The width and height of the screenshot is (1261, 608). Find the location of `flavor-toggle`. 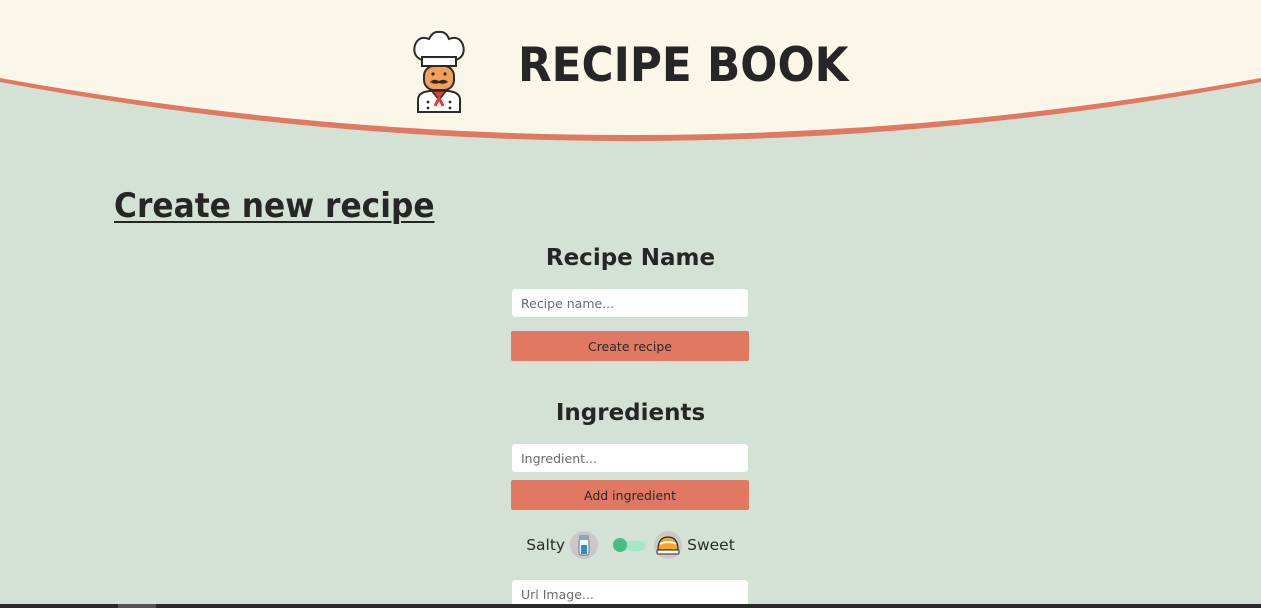

flavor-toggle is located at coordinates (630, 545).